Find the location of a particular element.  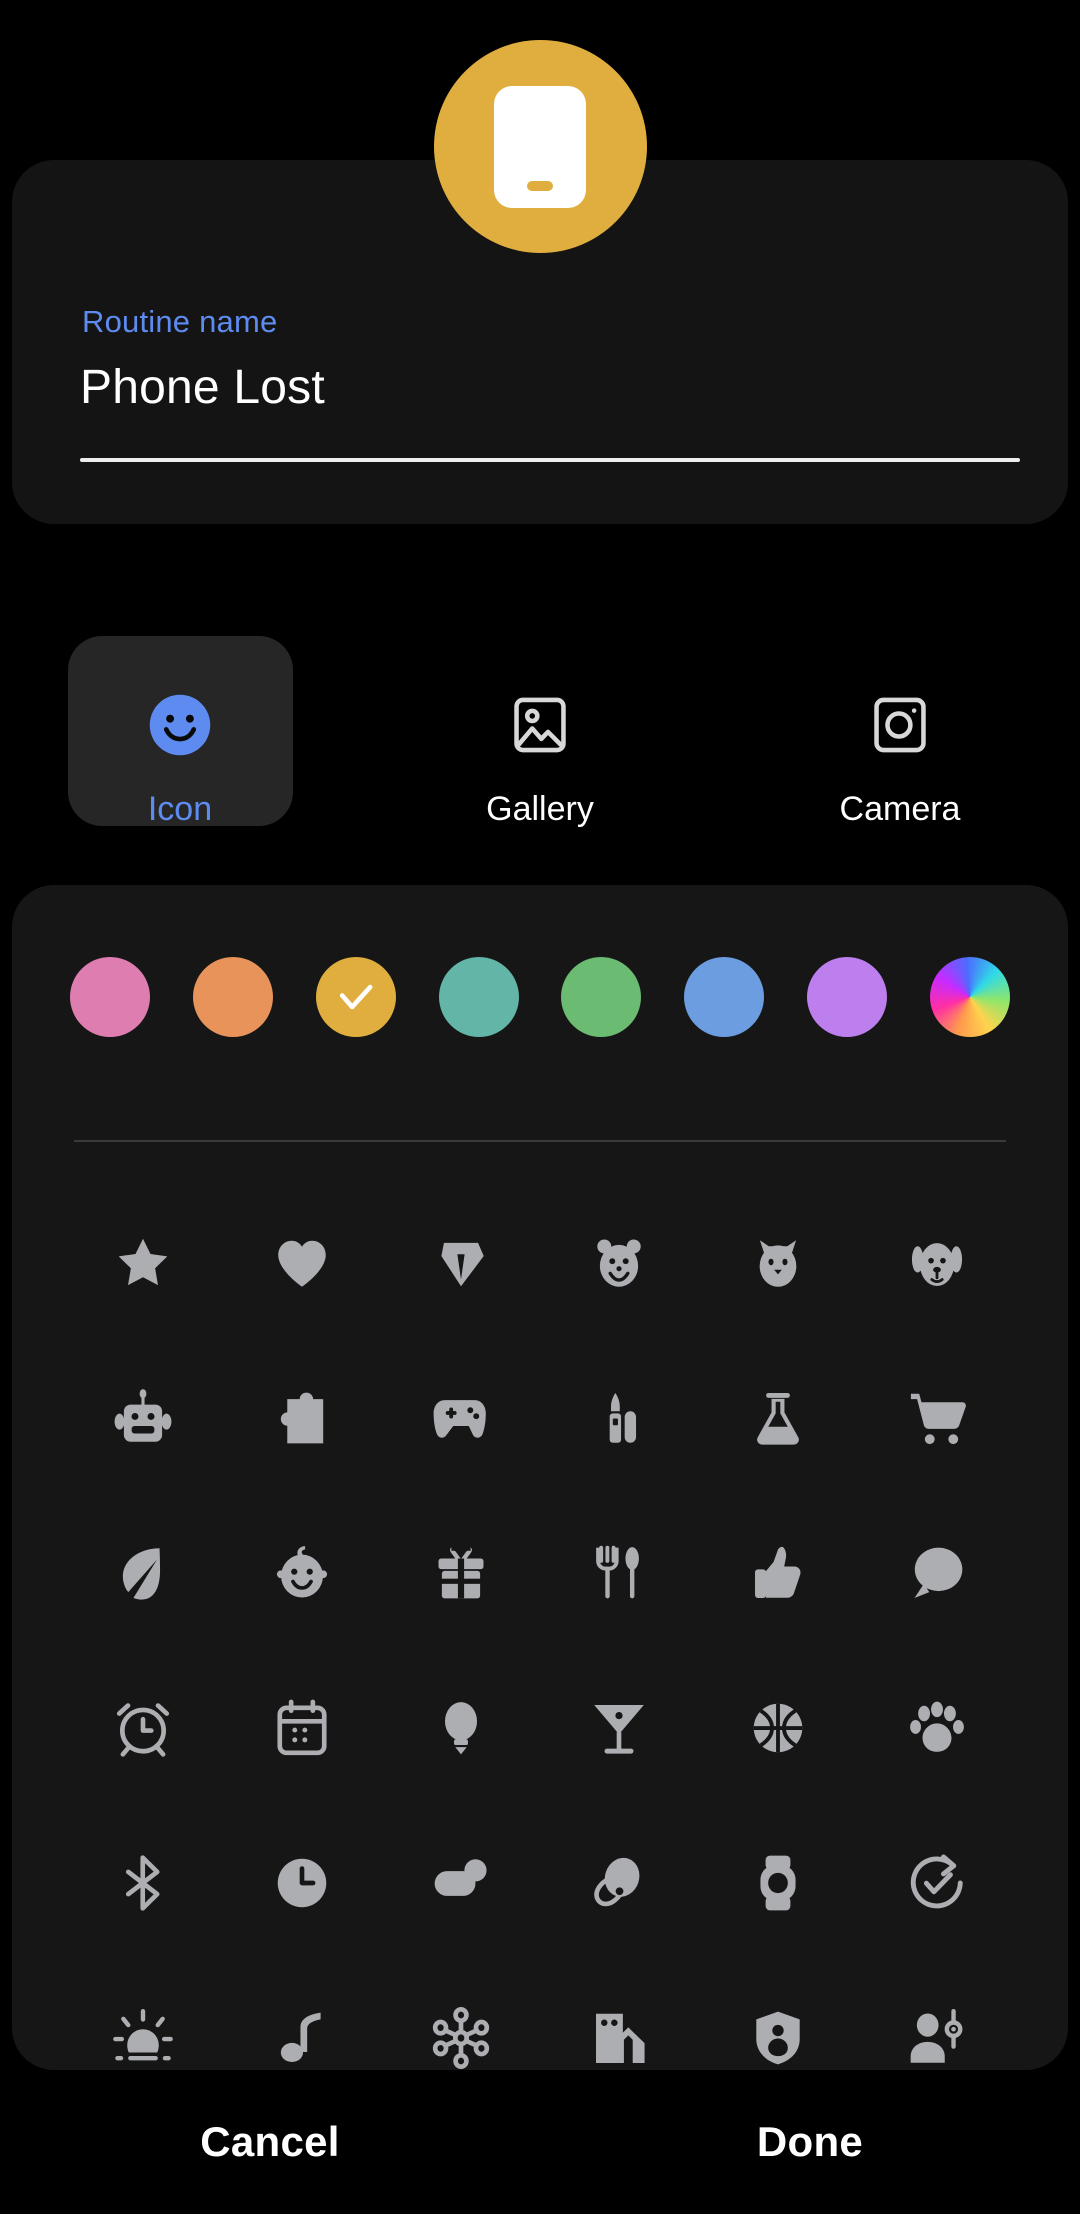

tab-camera-label: Camera is located at coordinates (900, 809).